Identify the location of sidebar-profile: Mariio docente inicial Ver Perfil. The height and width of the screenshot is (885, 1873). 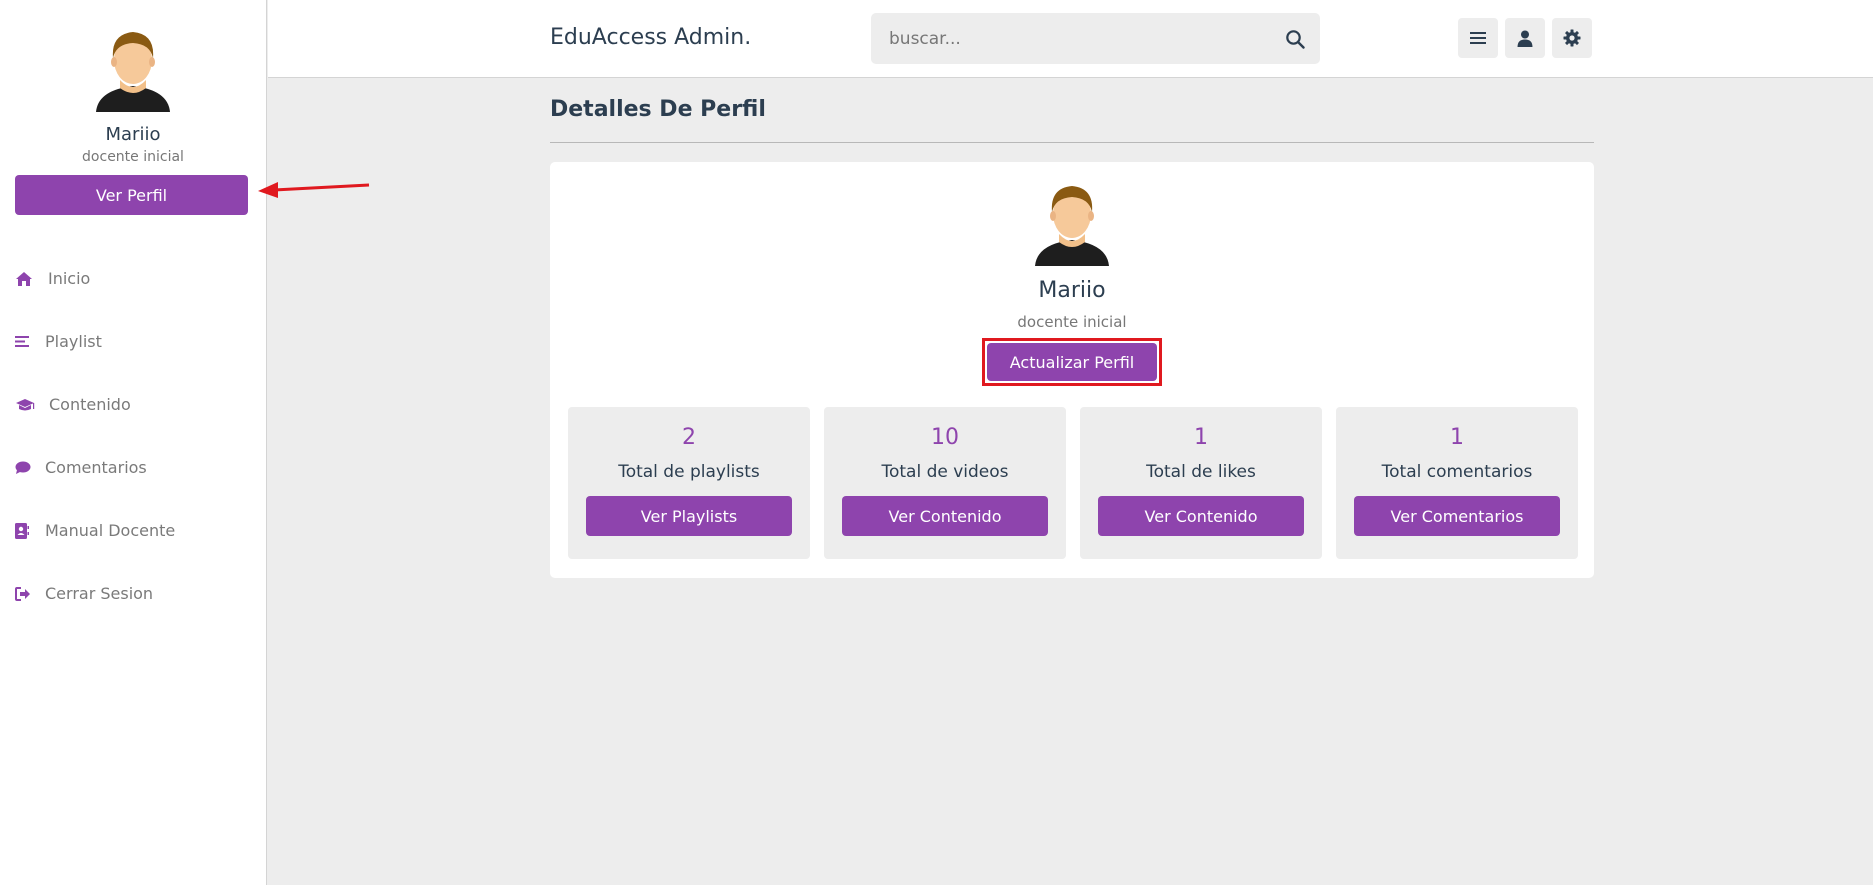
(133, 107).